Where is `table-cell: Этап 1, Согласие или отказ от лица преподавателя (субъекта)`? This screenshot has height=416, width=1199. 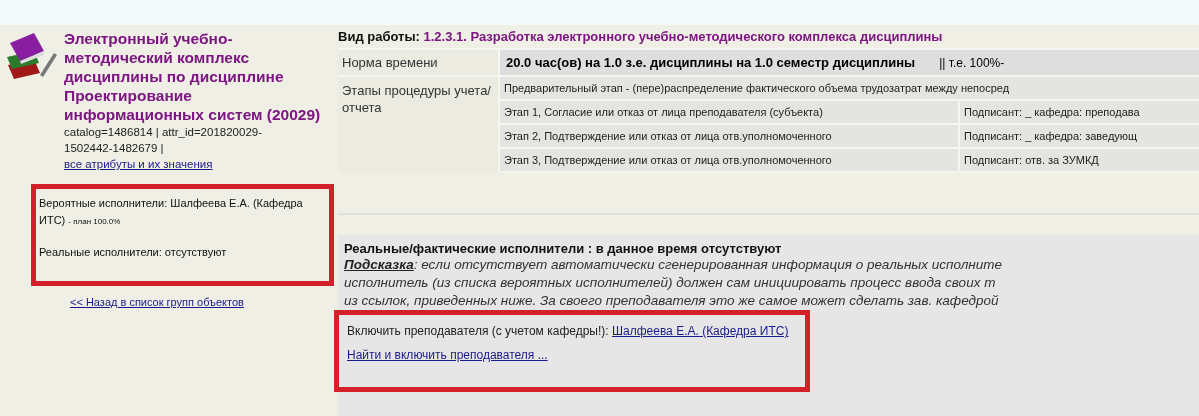 table-cell: Этап 1, Согласие или отказ от лица преподавателя (субъекта) is located at coordinates (729, 112).